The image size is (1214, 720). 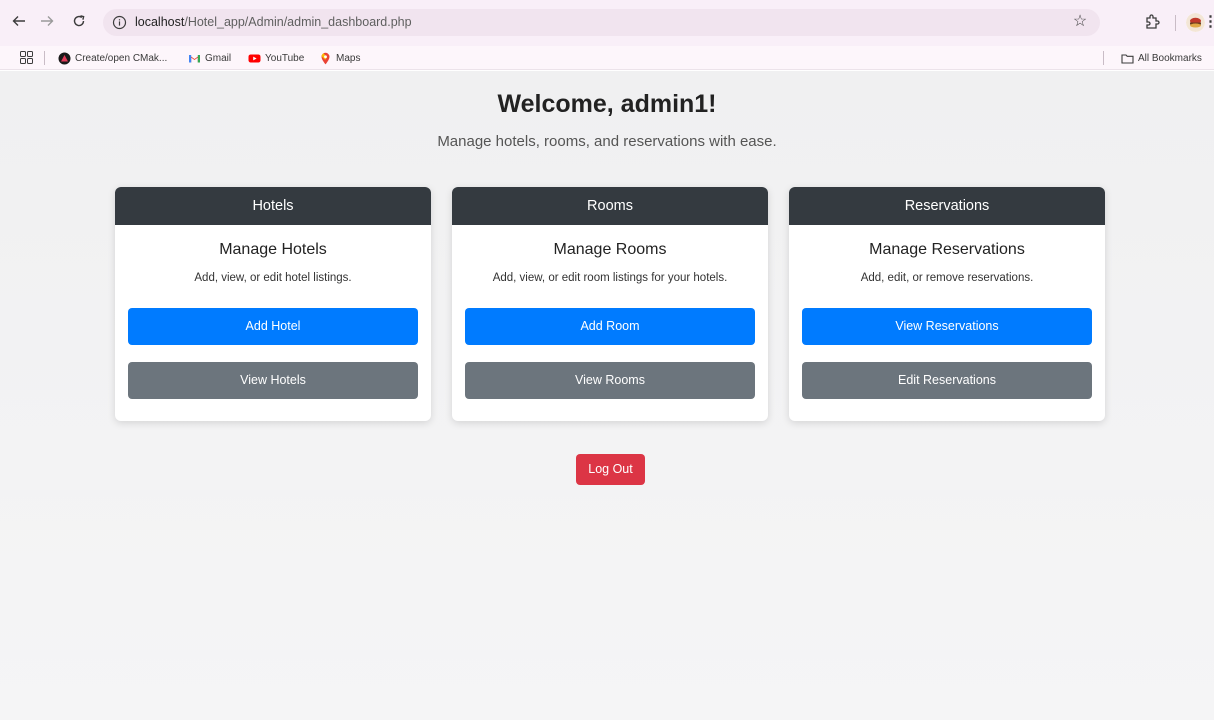 I want to click on all-bookmarks-label: All Bookmarks, so click(x=1170, y=58).